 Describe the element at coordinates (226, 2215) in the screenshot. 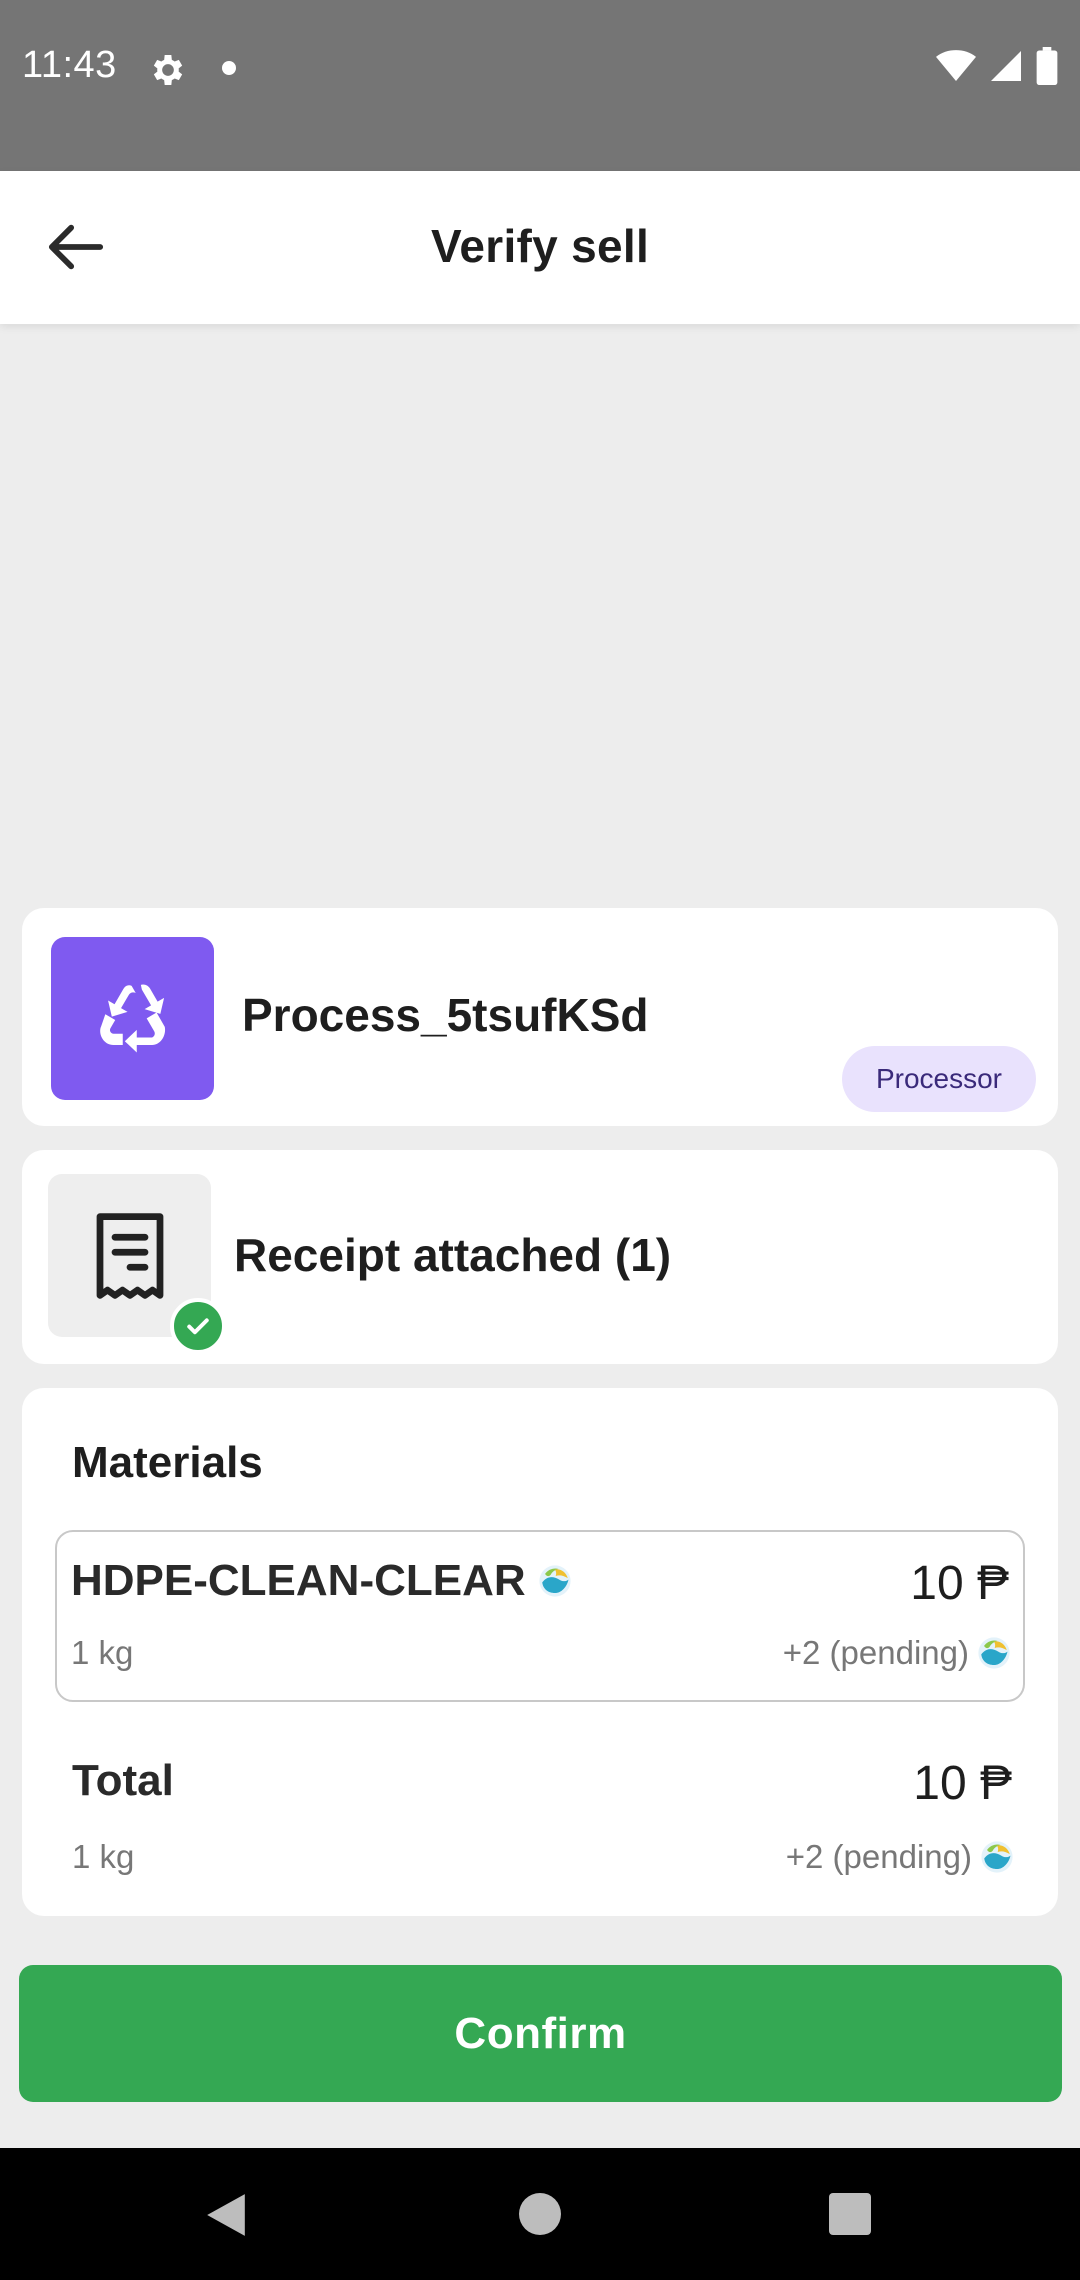

I see `nav-back-icon` at that location.